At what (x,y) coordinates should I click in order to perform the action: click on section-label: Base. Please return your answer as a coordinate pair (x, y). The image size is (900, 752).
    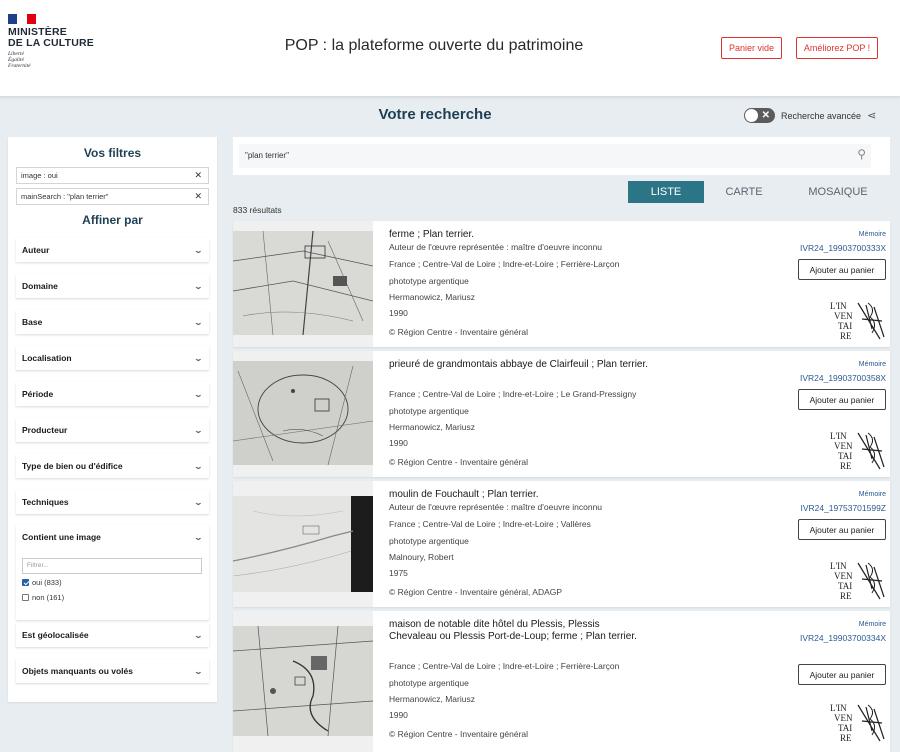
    Looking at the image, I should click on (32, 322).